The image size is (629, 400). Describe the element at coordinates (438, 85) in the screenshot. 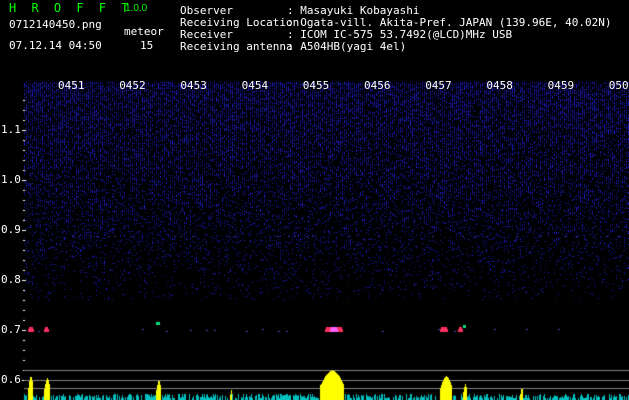

I see `time-tick-0457: 0457` at that location.